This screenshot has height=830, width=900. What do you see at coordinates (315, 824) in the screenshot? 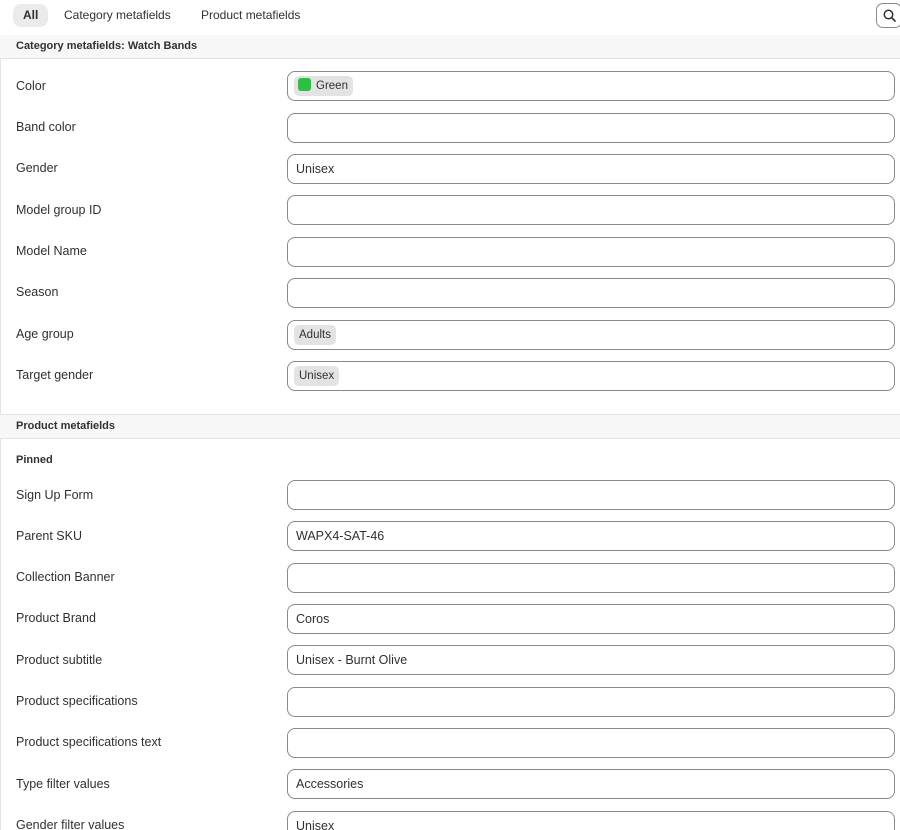
I see `gender-filter-values-value: Unisex` at bounding box center [315, 824].